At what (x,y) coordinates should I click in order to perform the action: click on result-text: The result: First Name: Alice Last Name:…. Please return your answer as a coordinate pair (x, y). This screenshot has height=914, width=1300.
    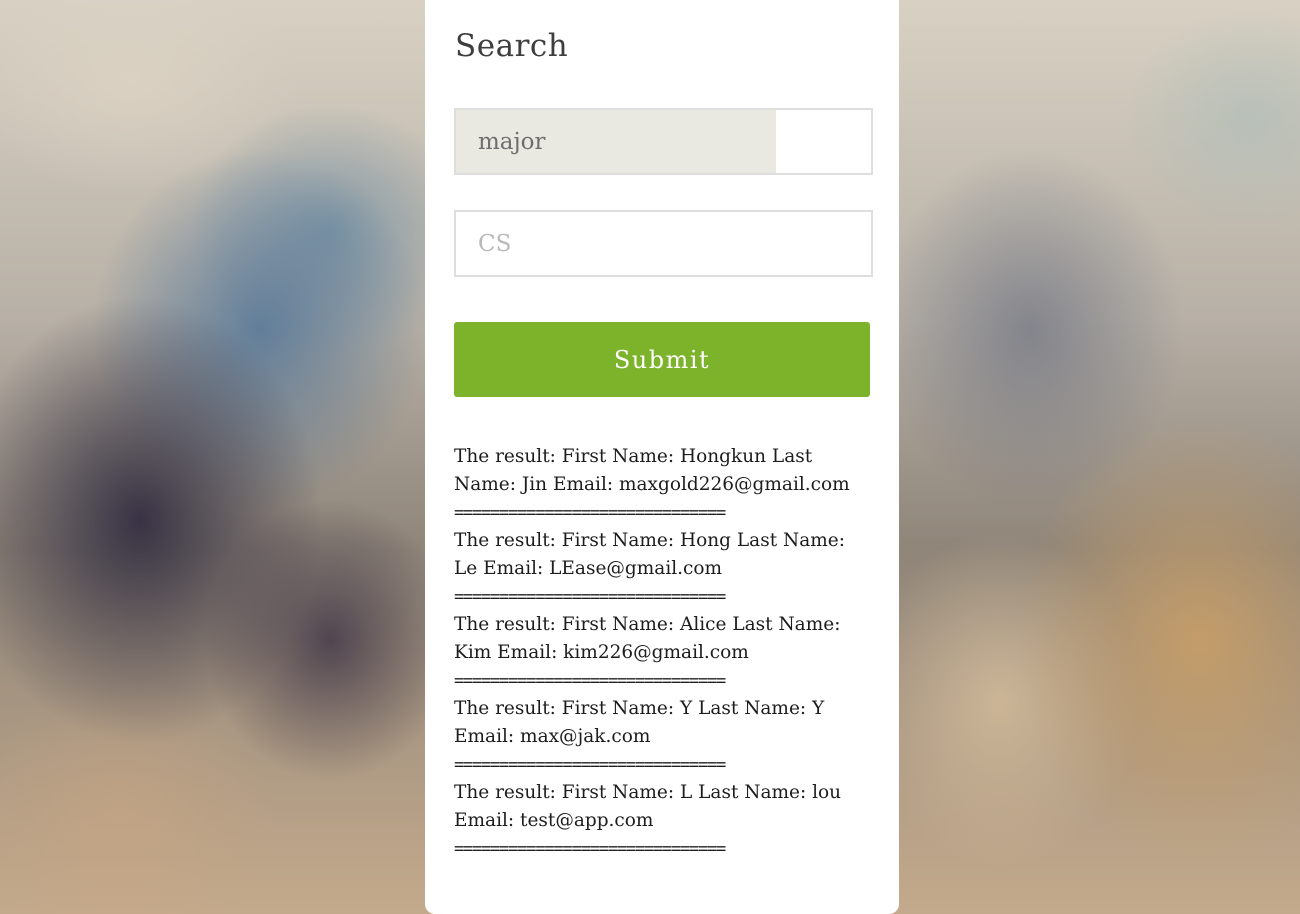
    Looking at the image, I should click on (647, 638).